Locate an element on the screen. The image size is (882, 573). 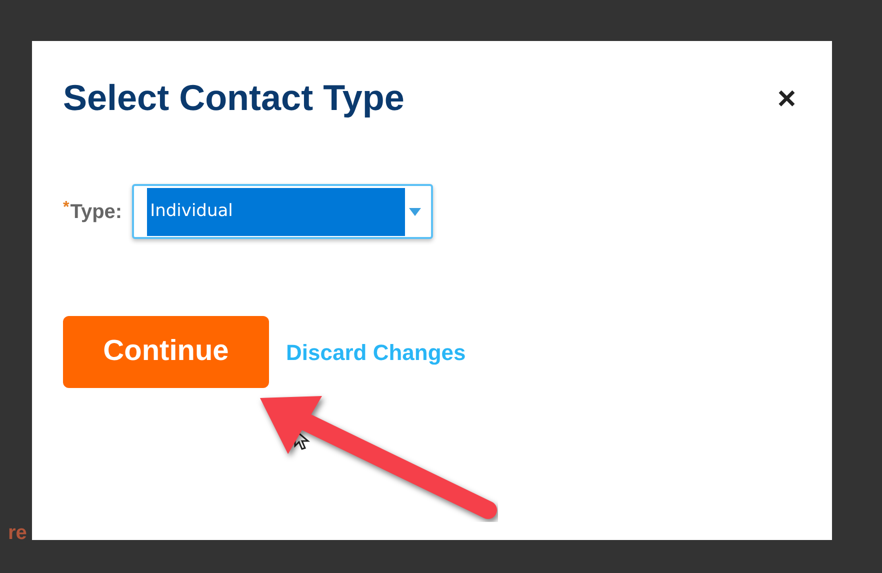
required-mark: * is located at coordinates (66, 208).